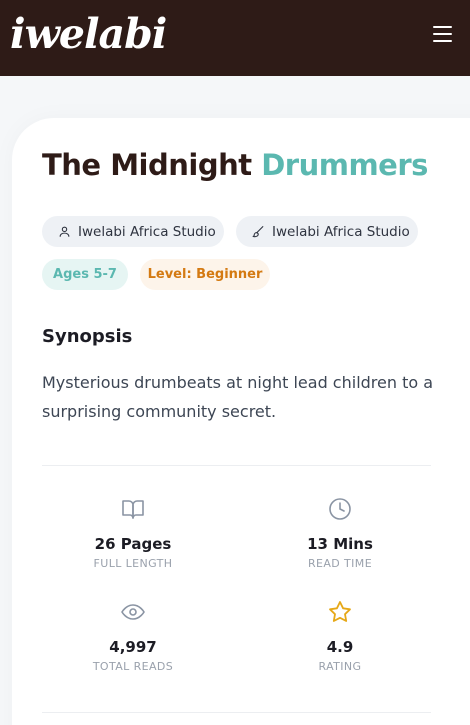 The height and width of the screenshot is (725, 470). Describe the element at coordinates (258, 232) in the screenshot. I see `brush-icon` at that location.